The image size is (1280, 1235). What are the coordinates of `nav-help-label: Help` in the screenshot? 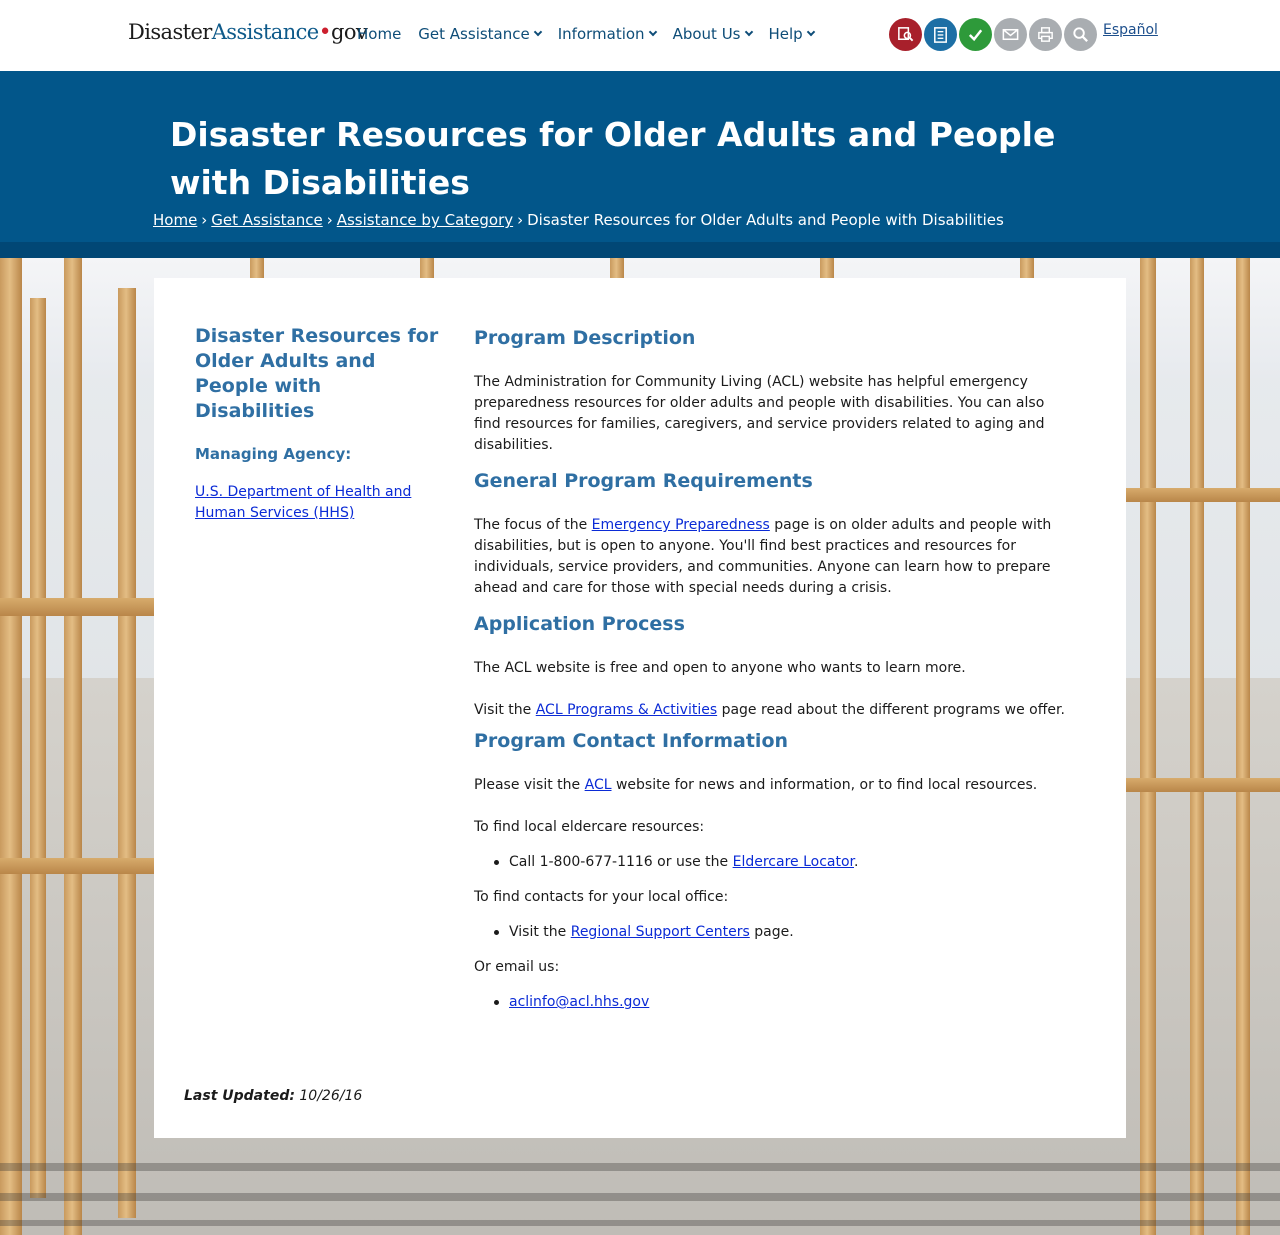 It's located at (785, 34).